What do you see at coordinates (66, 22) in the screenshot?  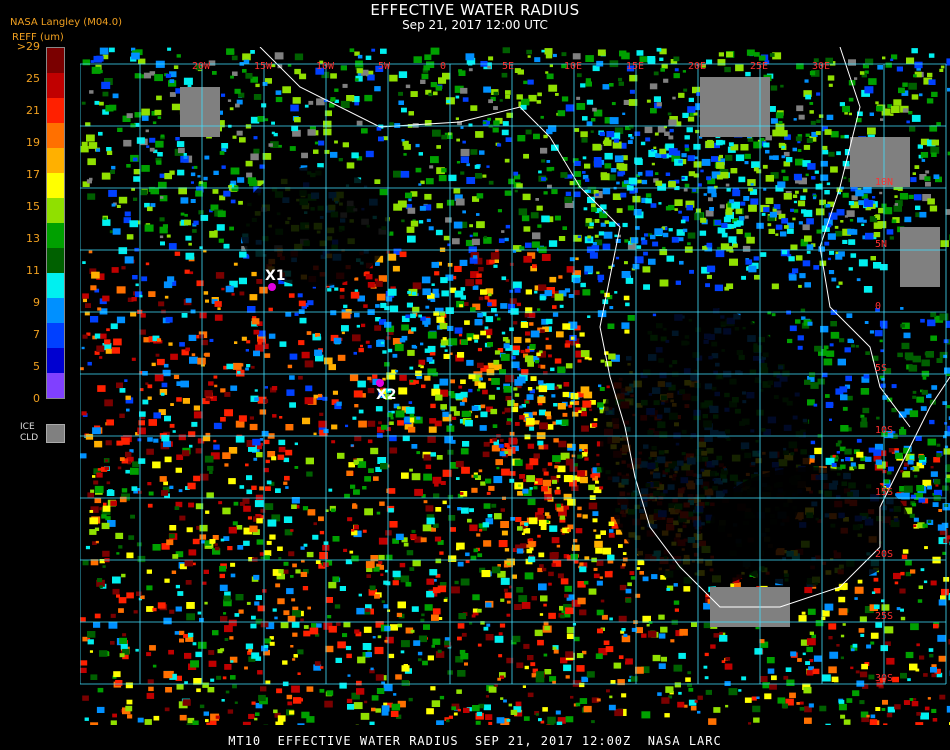 I see `source-label: NASA Langley (M04.0)` at bounding box center [66, 22].